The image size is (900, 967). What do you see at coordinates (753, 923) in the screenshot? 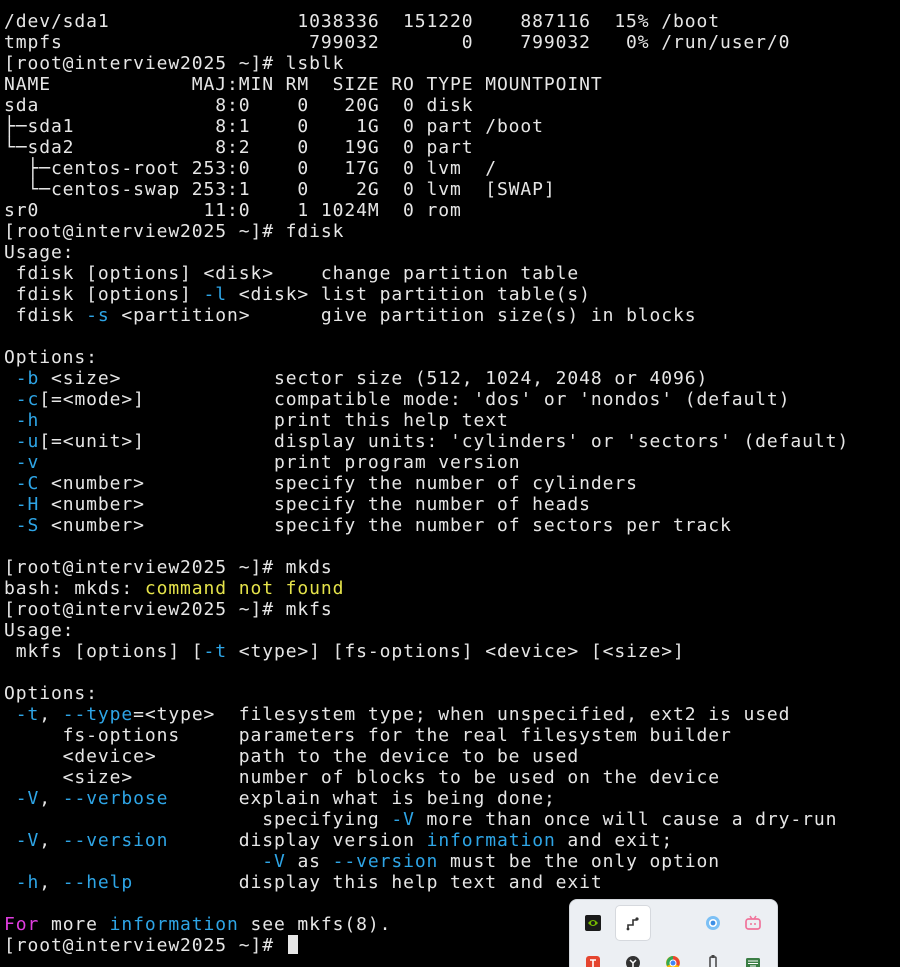
I see `bilibili-icon` at bounding box center [753, 923].